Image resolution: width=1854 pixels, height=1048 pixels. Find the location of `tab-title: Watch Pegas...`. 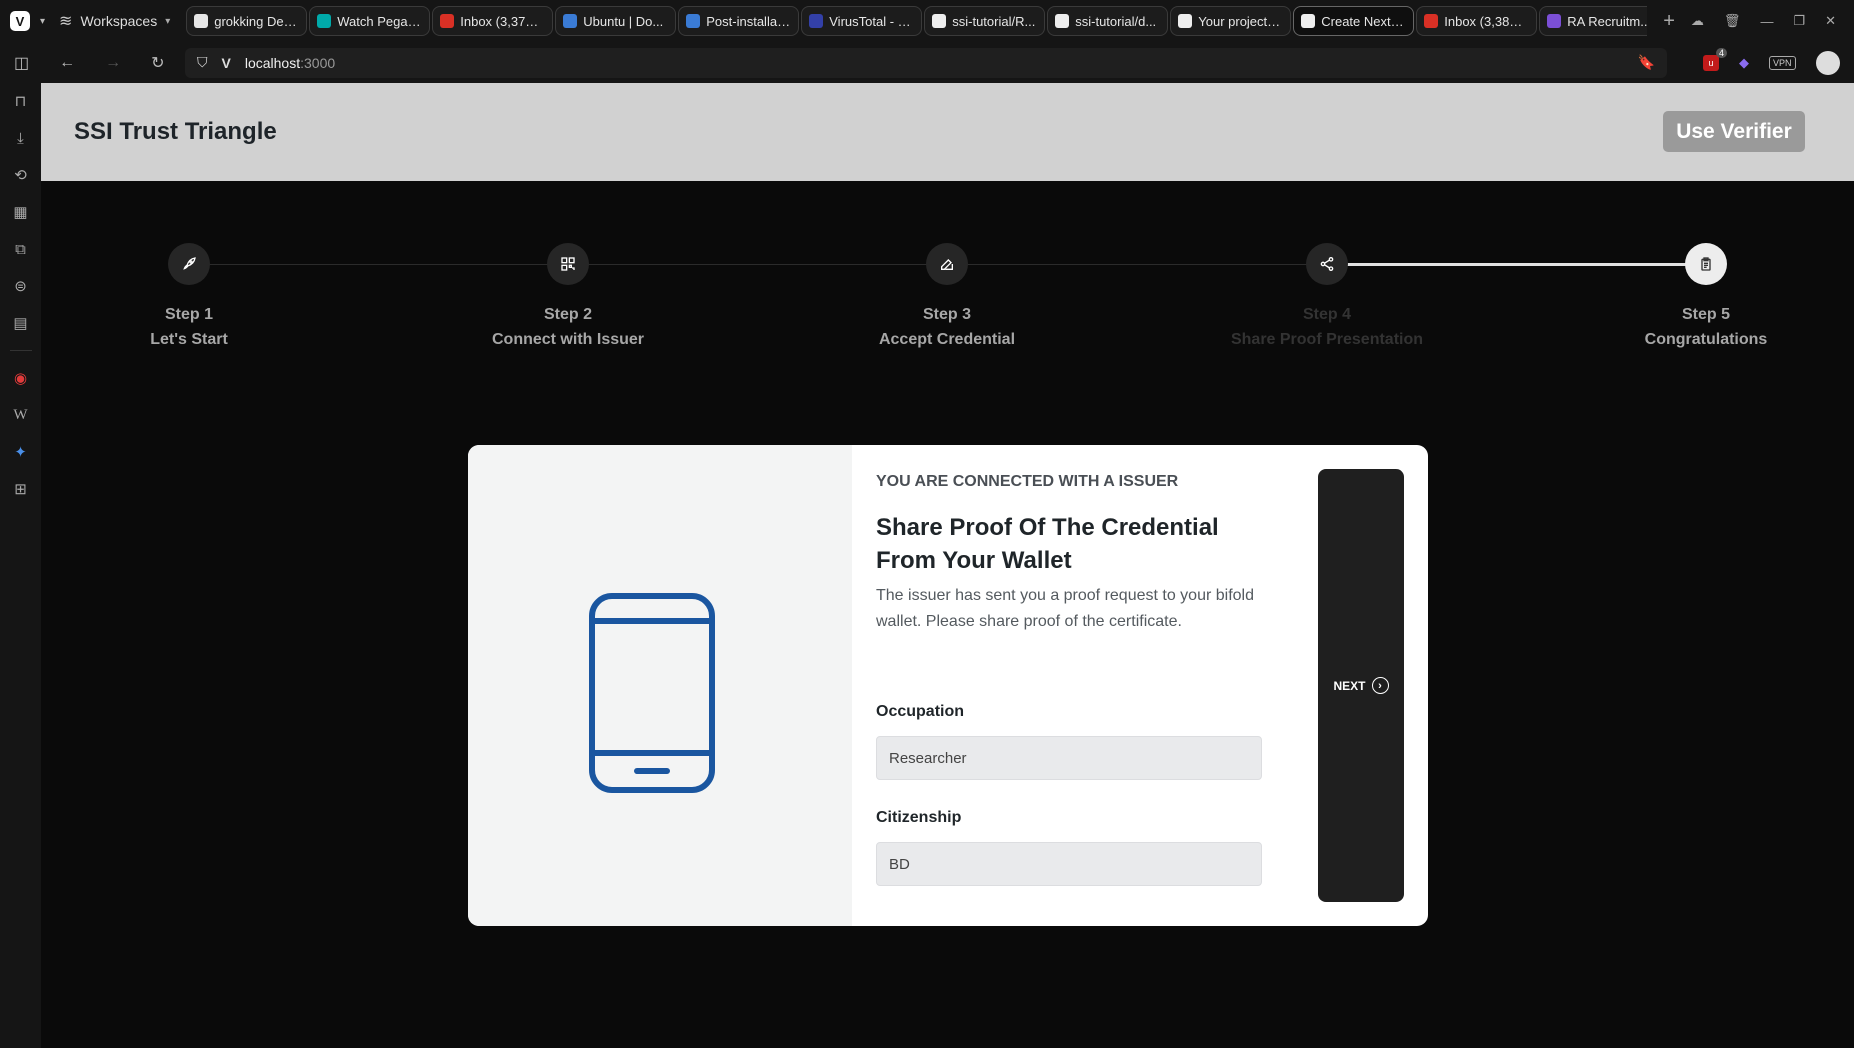

tab-title: Watch Pegas... is located at coordinates (380, 21).